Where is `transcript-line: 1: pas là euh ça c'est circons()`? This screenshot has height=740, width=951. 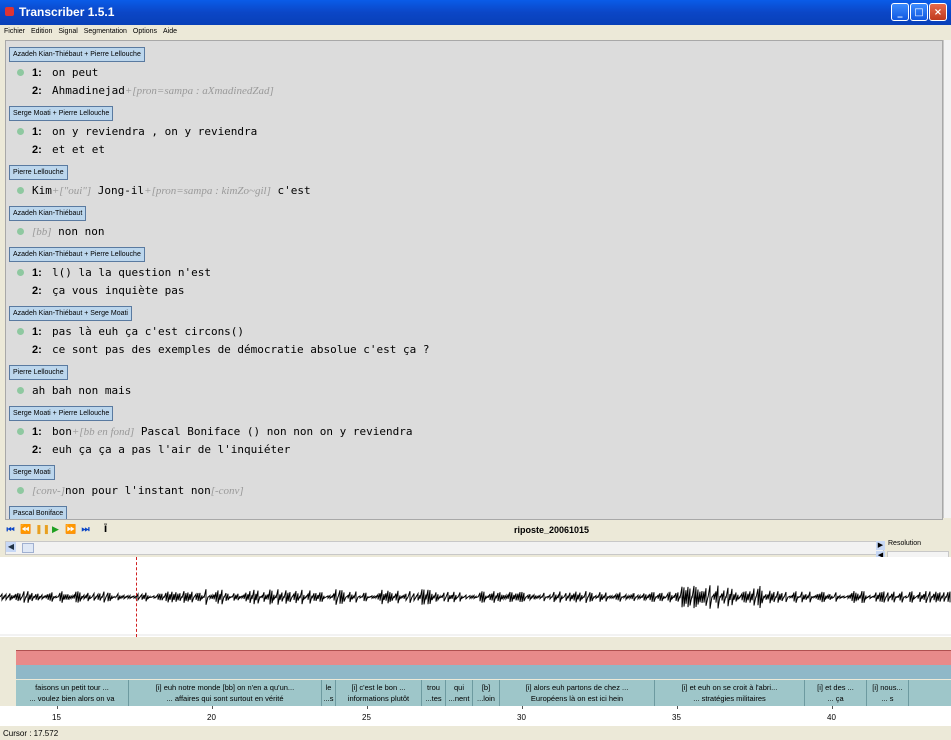 transcript-line: 1: pas là euh ça c'est circons() is located at coordinates (474, 332).